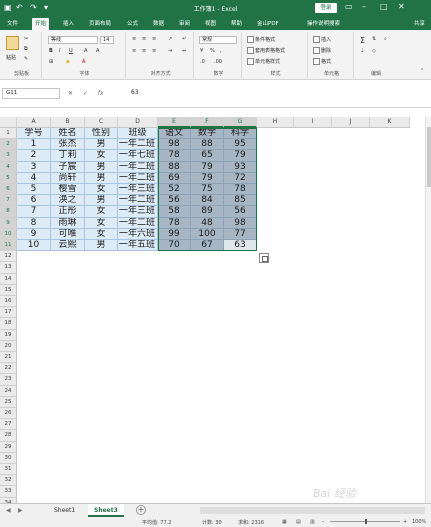 This screenshot has width=431, height=527. What do you see at coordinates (34, 246) in the screenshot?
I see `table-cell: 10` at bounding box center [34, 246].